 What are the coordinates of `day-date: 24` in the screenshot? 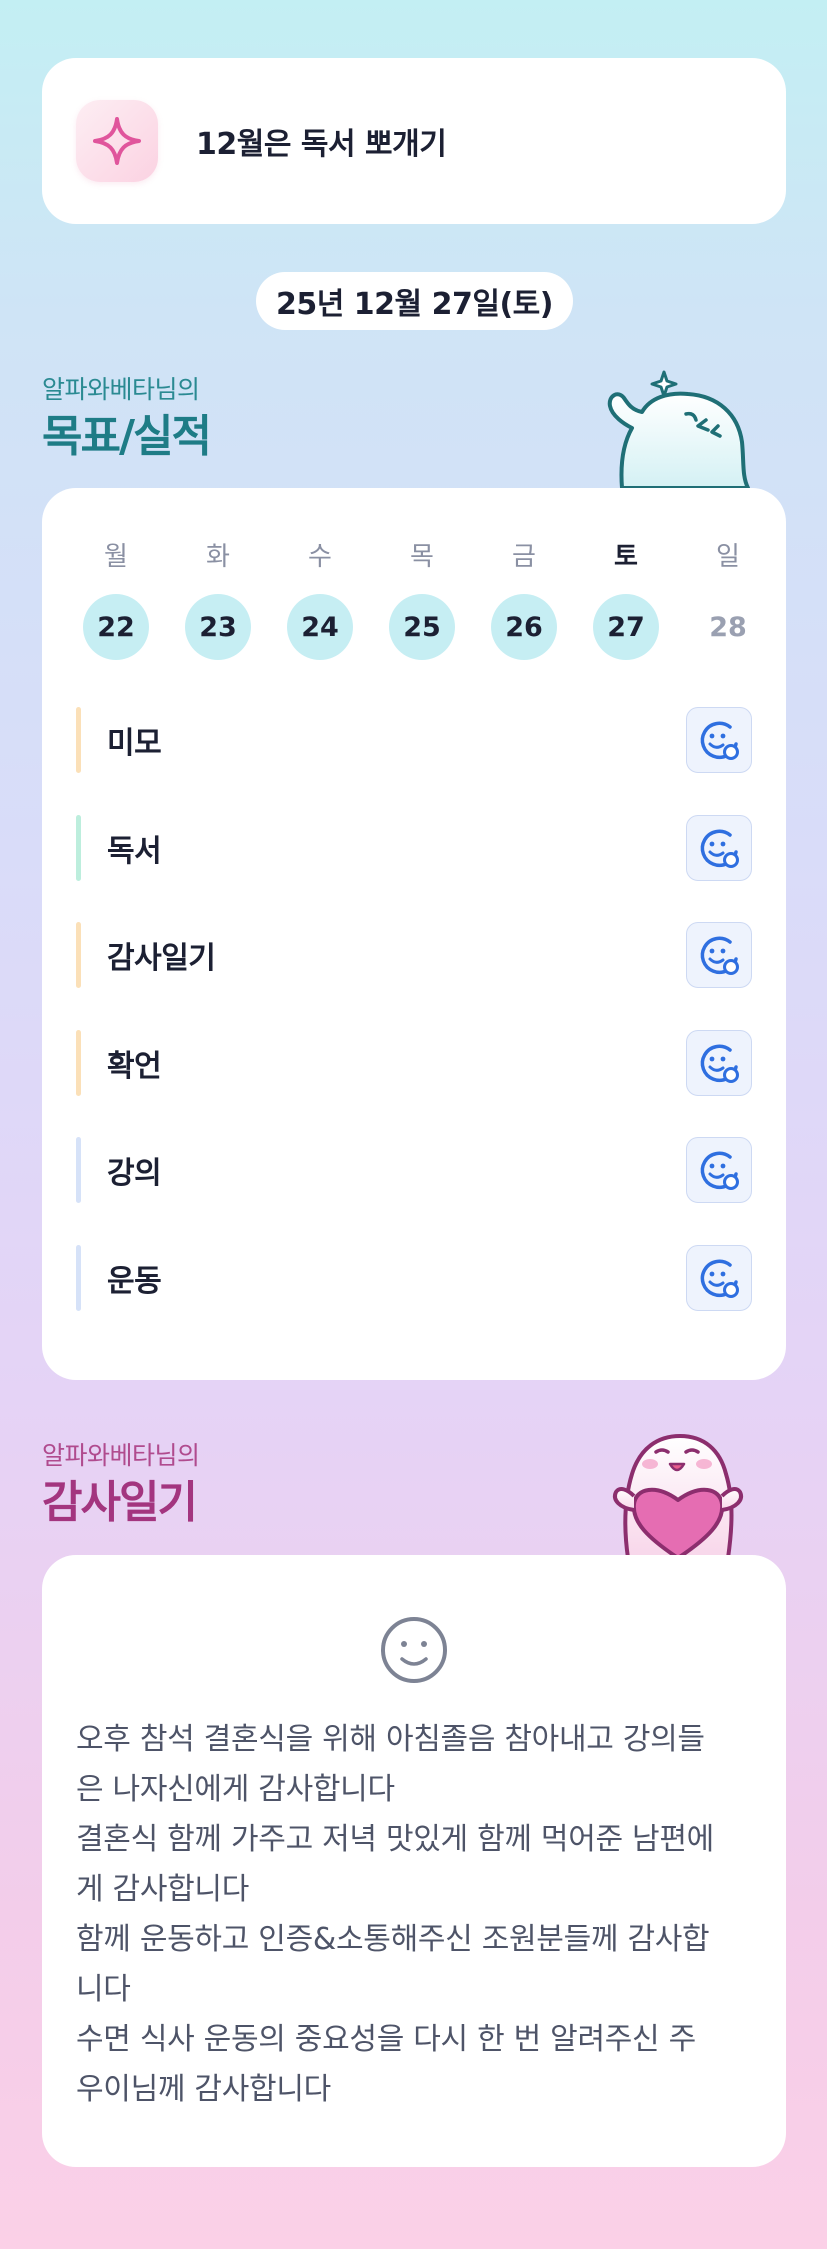 It's located at (320, 627).